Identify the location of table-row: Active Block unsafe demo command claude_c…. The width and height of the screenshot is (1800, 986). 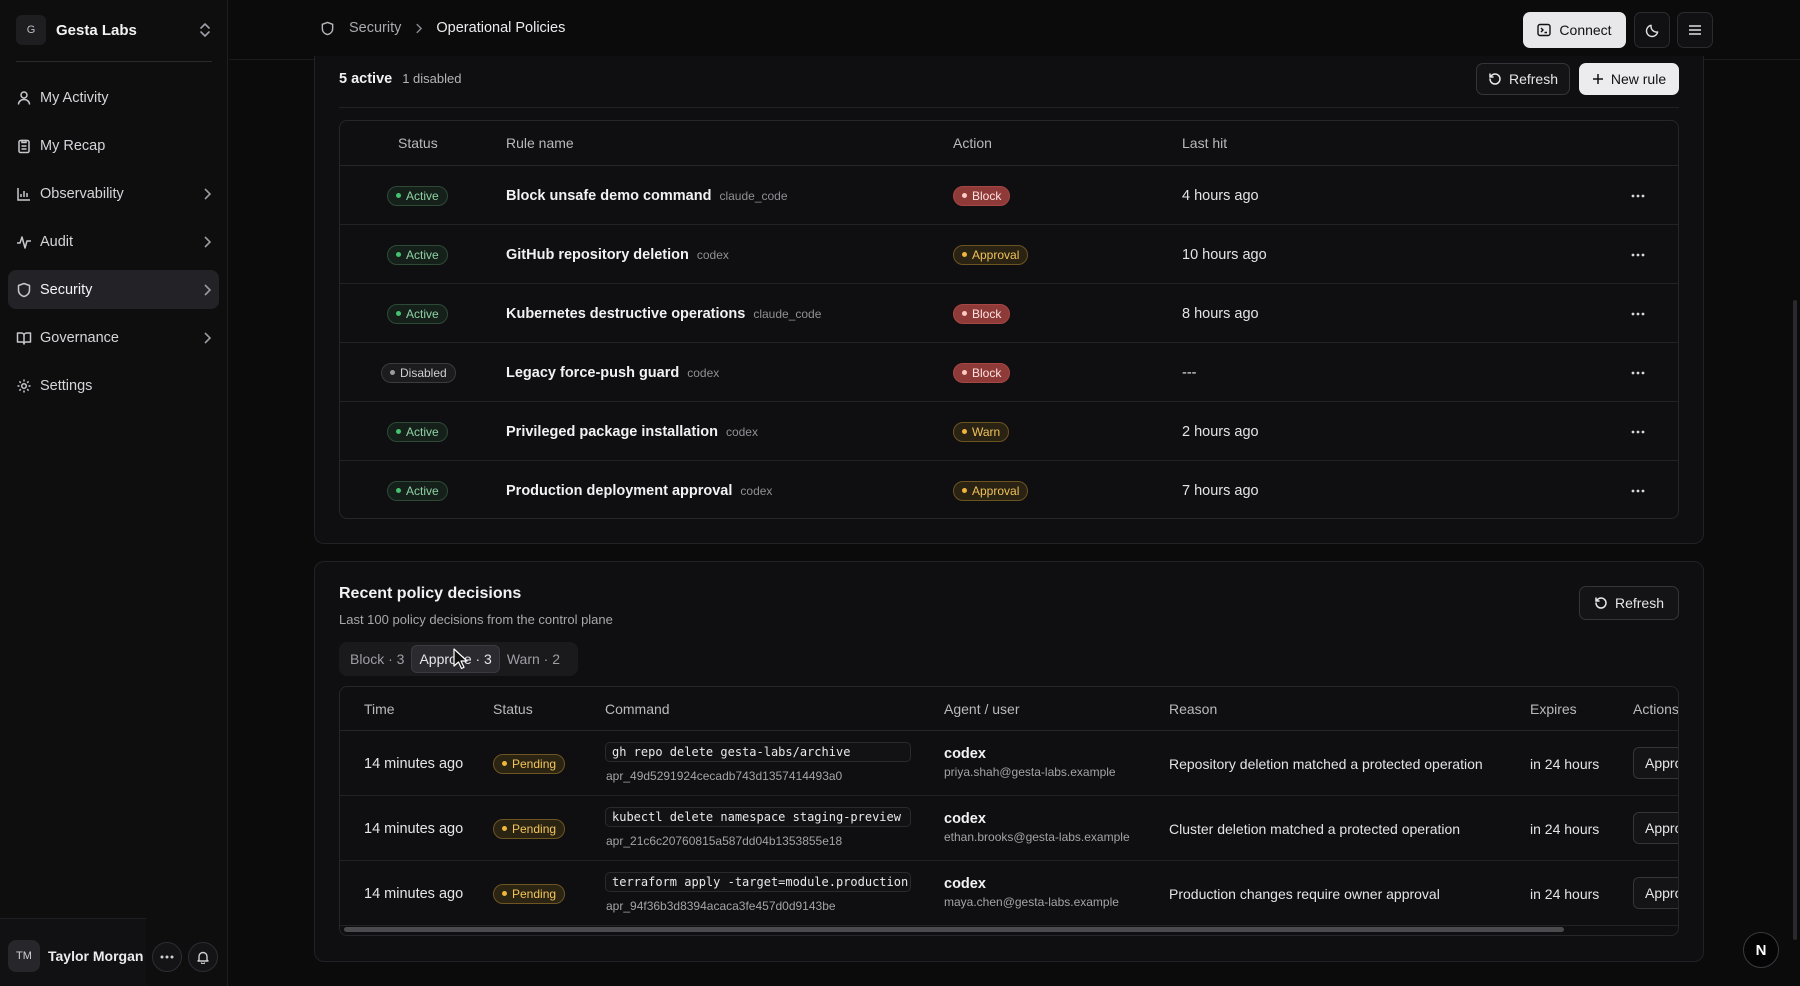
(1009, 195).